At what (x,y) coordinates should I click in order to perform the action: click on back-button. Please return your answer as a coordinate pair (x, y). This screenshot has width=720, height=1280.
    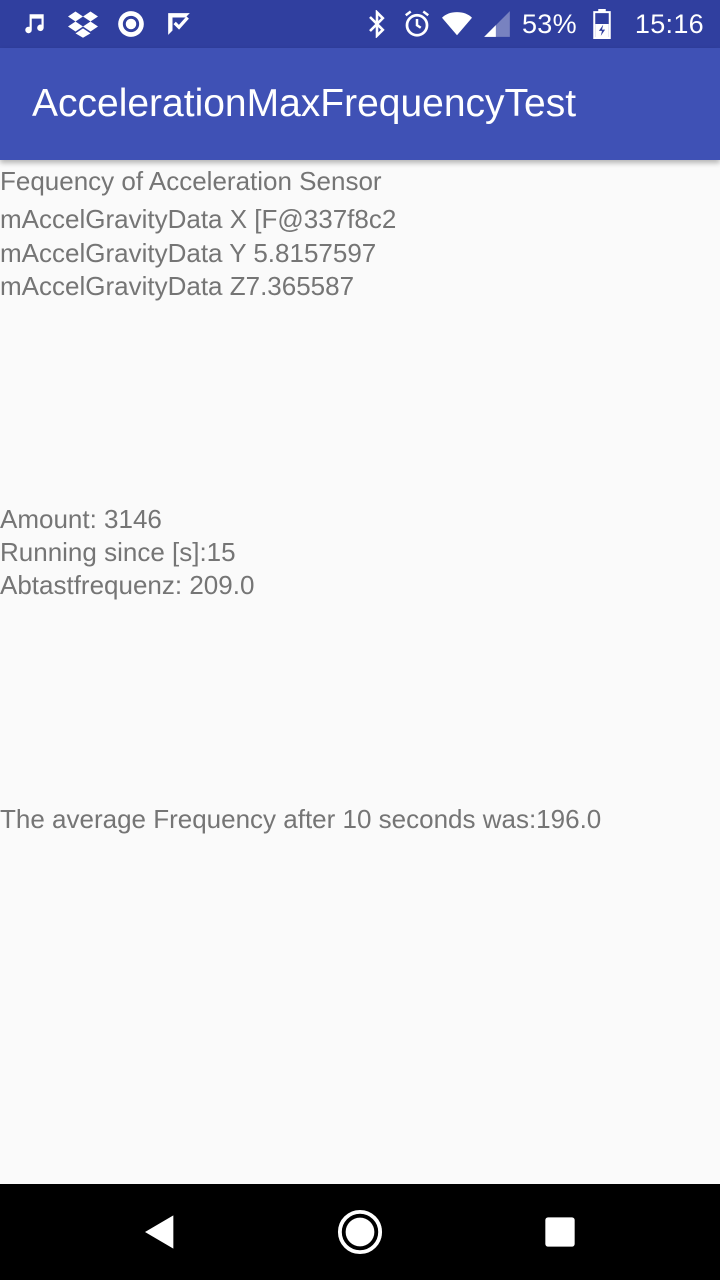
    Looking at the image, I should click on (160, 1232).